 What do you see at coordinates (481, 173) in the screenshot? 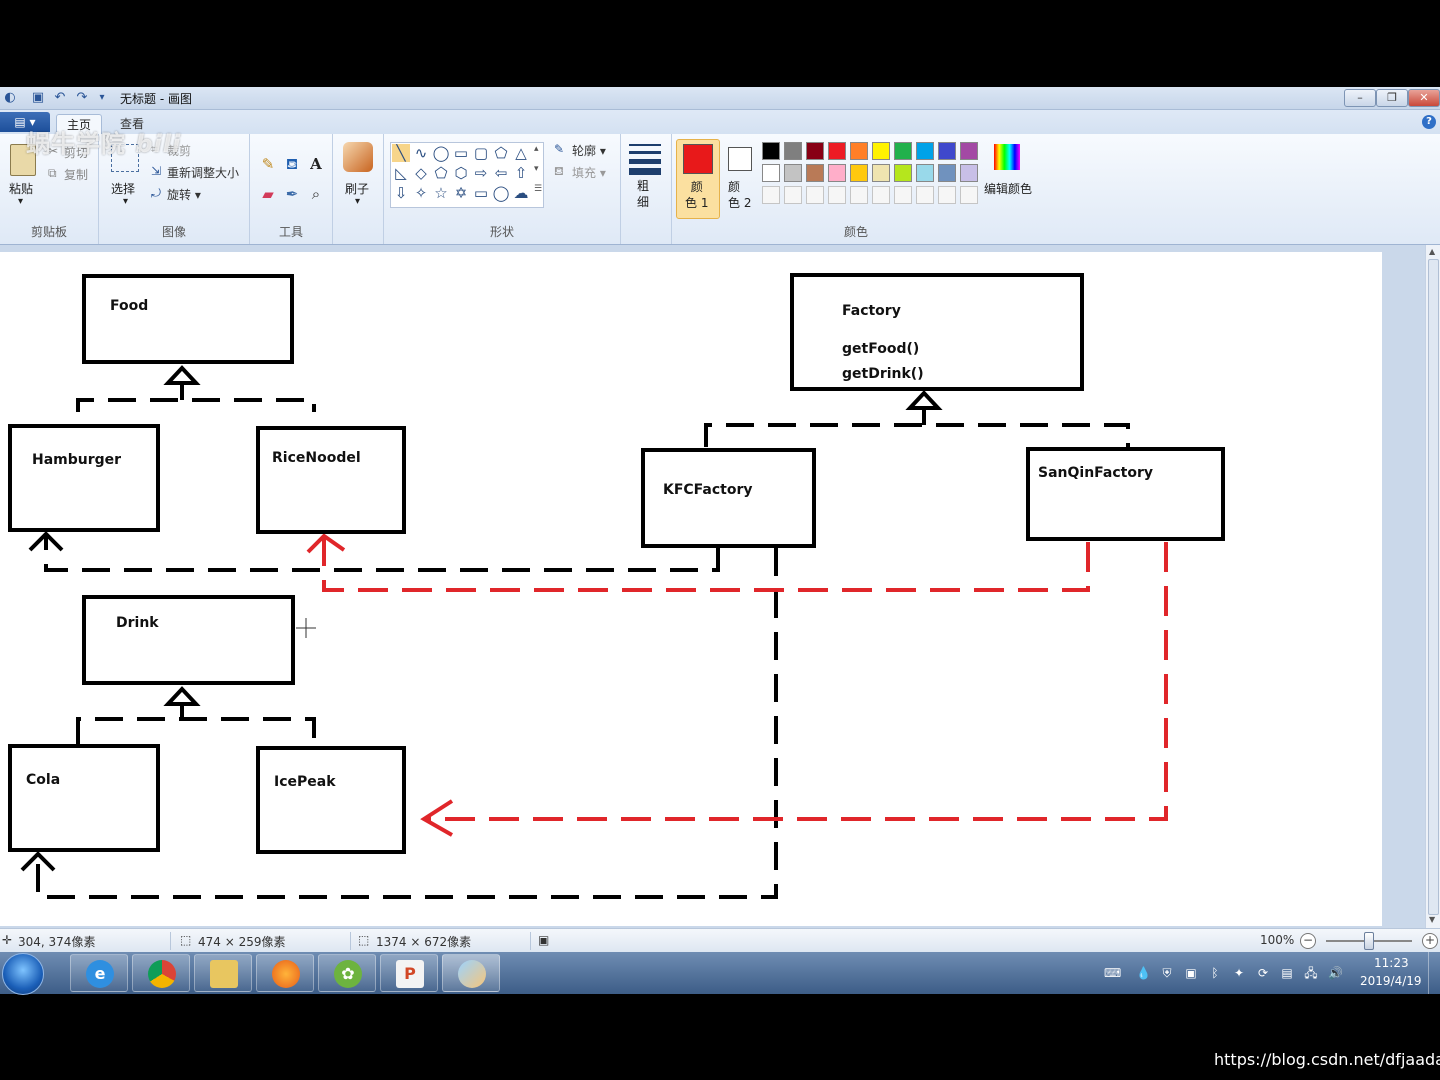
I see `right-arrow-shape-icon: ⇨` at bounding box center [481, 173].